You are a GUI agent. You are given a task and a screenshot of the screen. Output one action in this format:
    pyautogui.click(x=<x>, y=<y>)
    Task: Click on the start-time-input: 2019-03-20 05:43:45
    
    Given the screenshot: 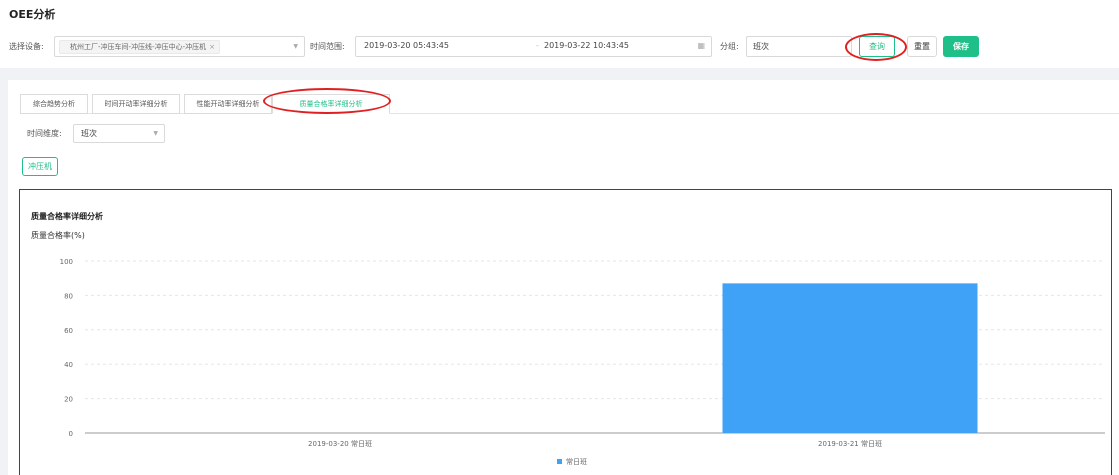 What is the action you would take?
    pyautogui.click(x=406, y=45)
    